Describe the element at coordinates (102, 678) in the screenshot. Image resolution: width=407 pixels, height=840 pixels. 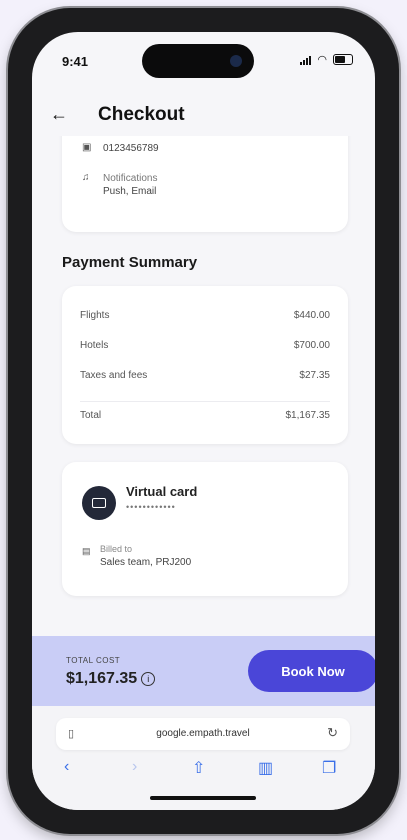
I see `total-cost-value: $1,167.35` at that location.